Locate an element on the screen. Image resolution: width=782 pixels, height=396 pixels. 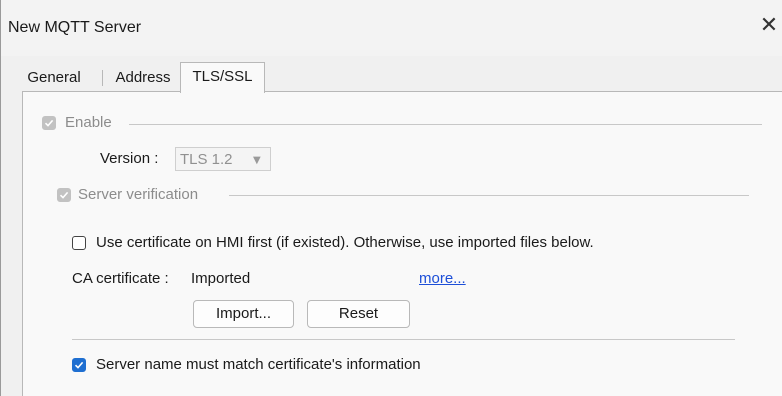
enable-checkbox is located at coordinates (49, 123).